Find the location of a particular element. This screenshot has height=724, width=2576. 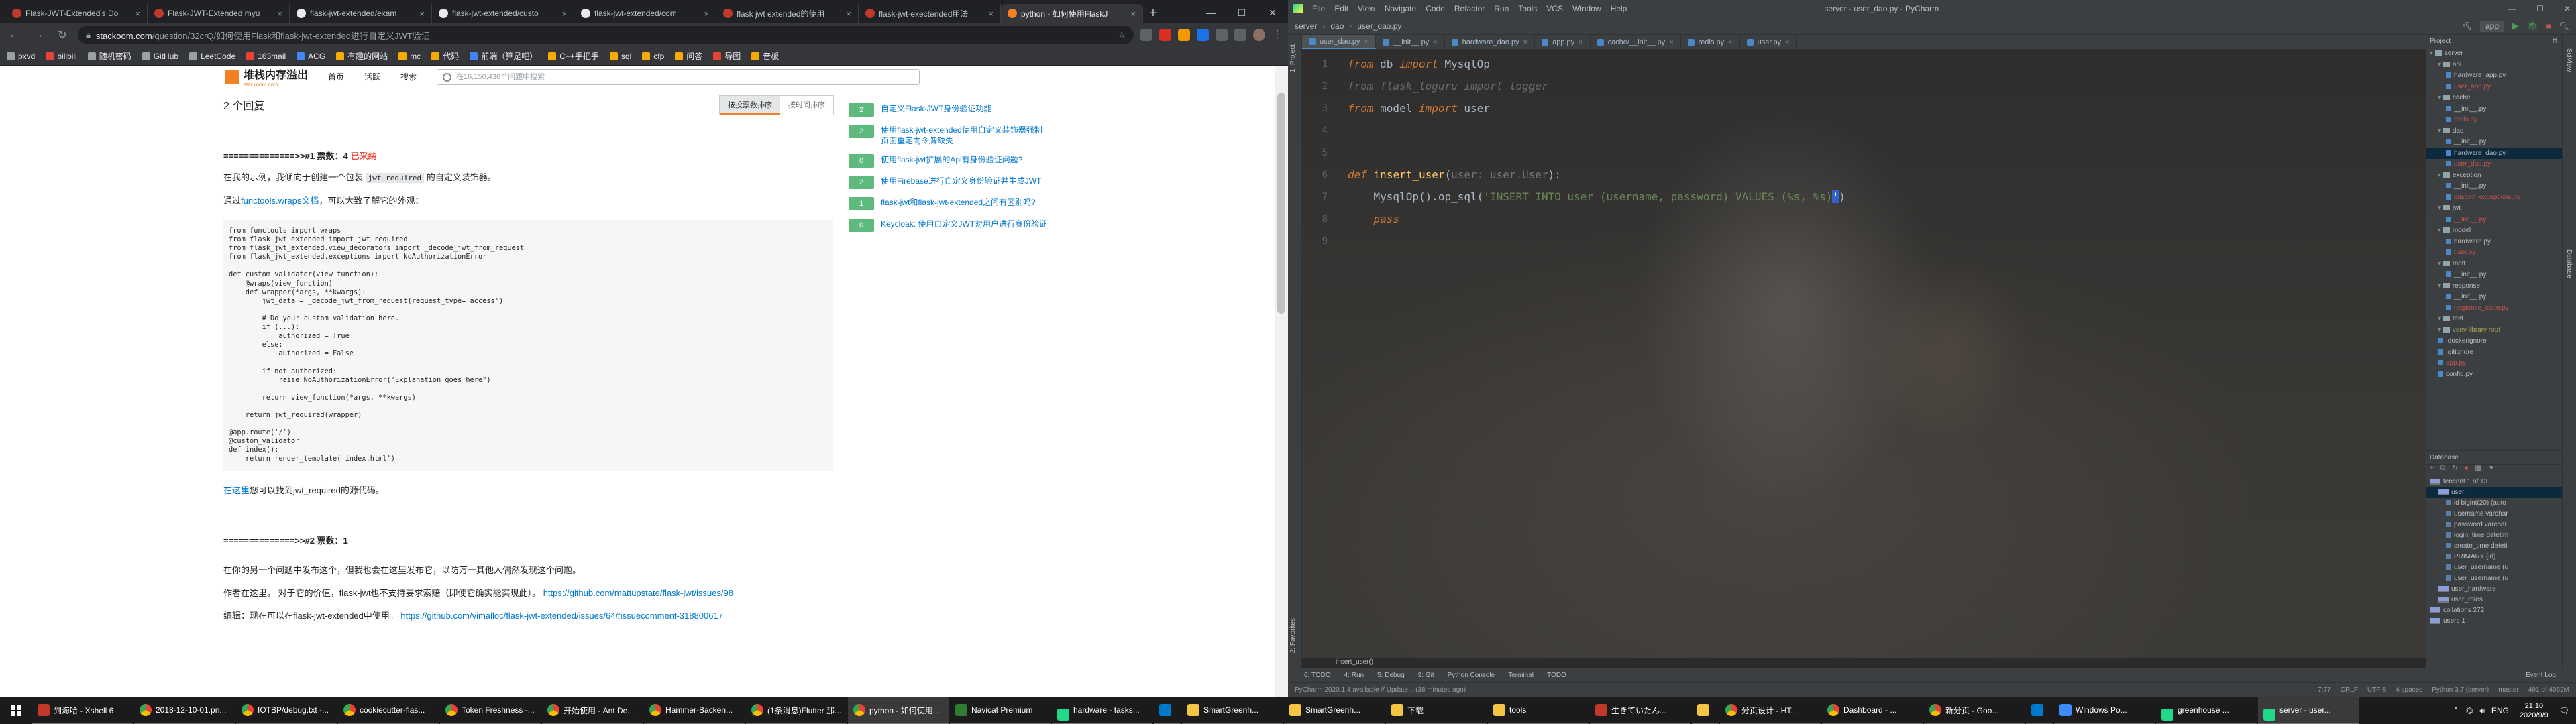

bookmark-item: LeetCode is located at coordinates (212, 56).